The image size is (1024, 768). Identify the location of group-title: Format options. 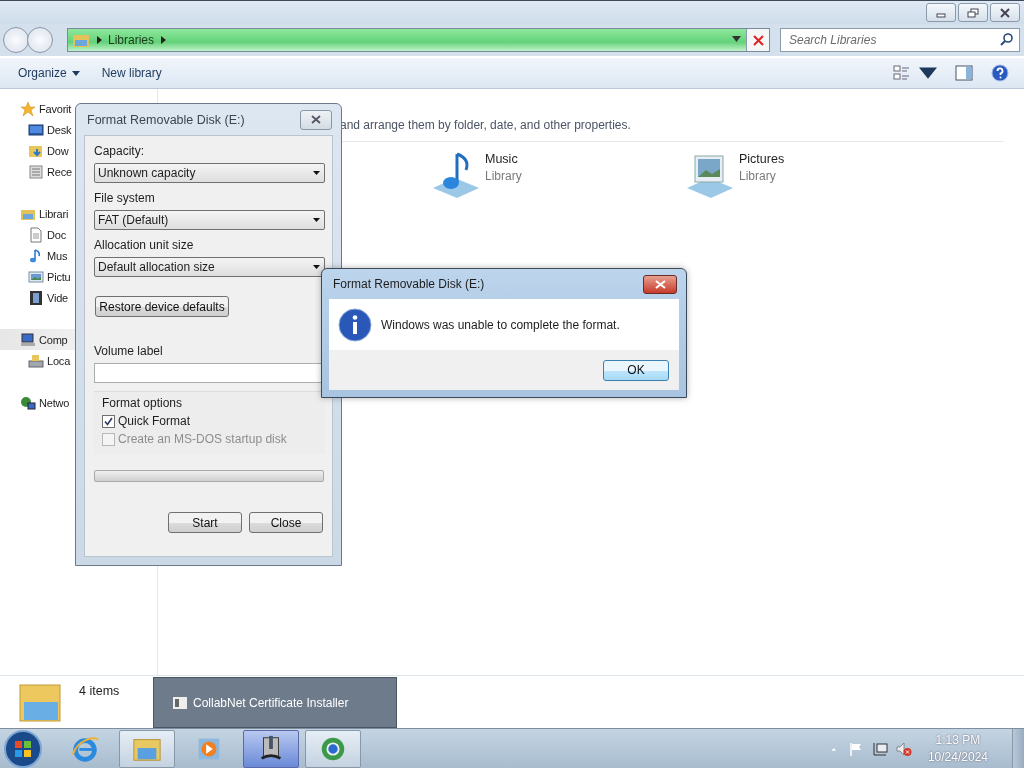
(143, 403).